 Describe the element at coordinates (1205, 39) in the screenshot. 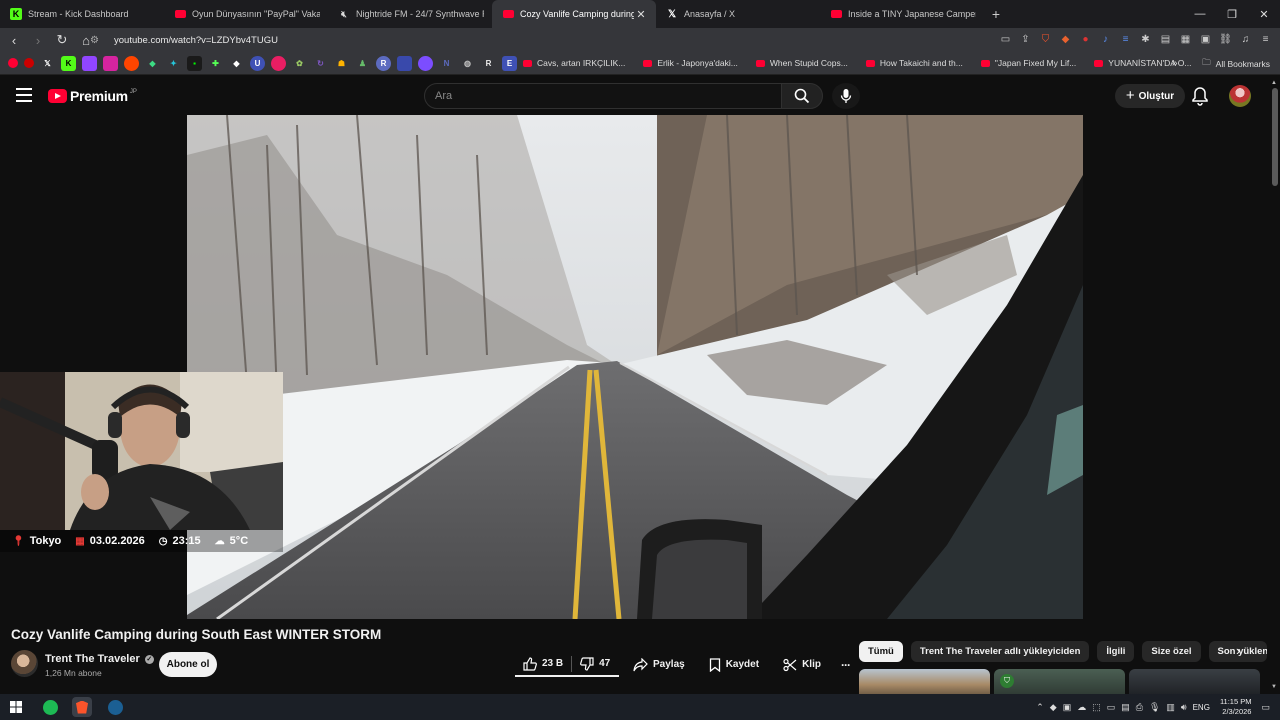

I see `wallet-icon: ▣` at that location.